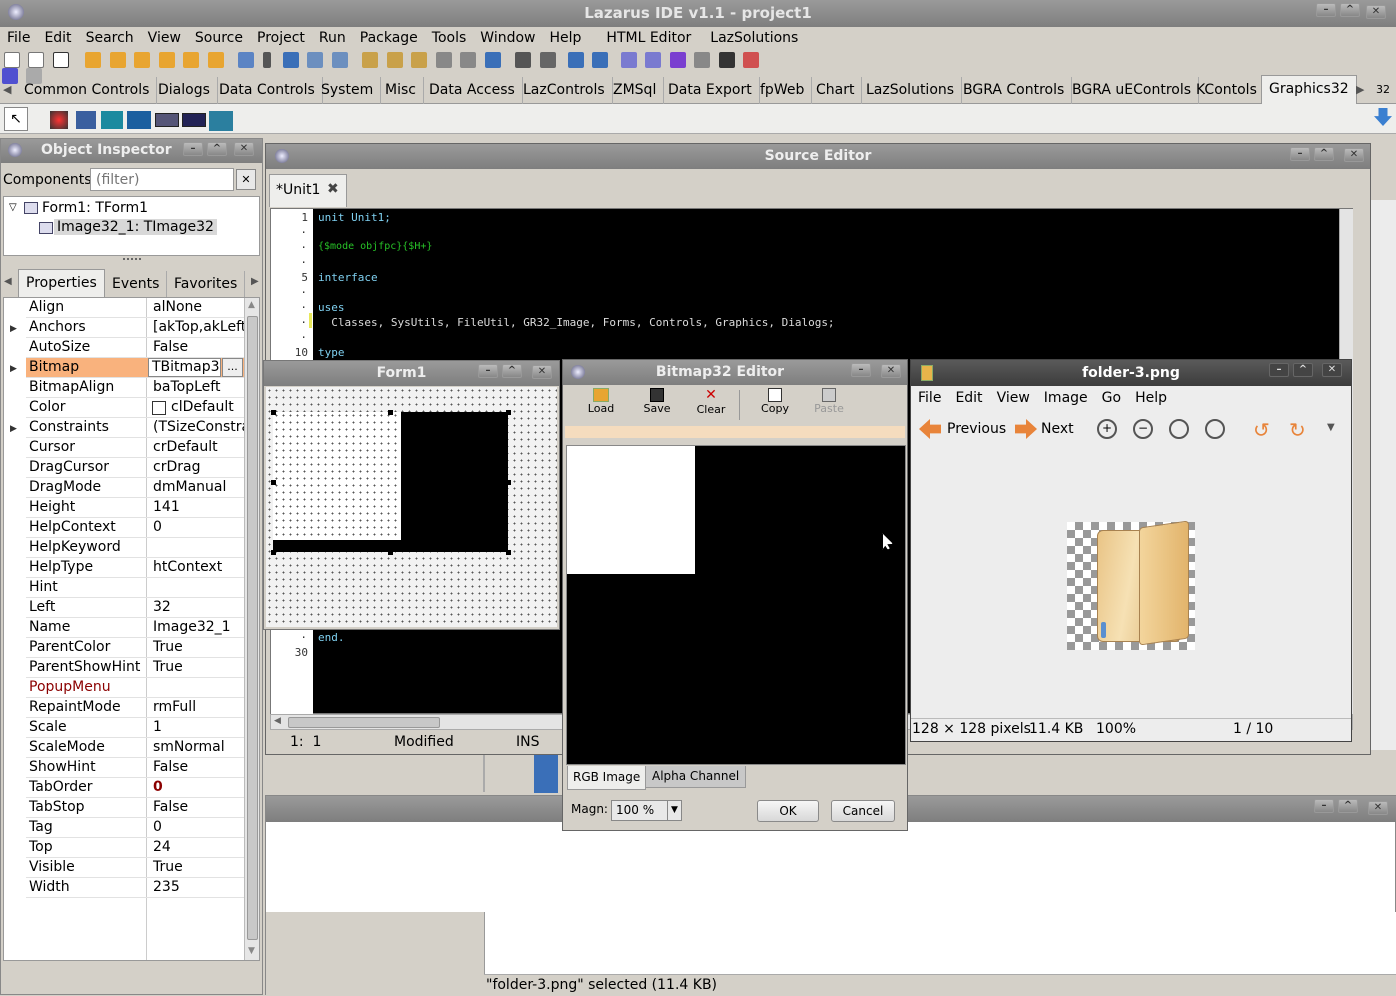 The image size is (1396, 996). What do you see at coordinates (135, 668) in the screenshot?
I see `prop-row-parentshowhint: ParentShowHint True` at bounding box center [135, 668].